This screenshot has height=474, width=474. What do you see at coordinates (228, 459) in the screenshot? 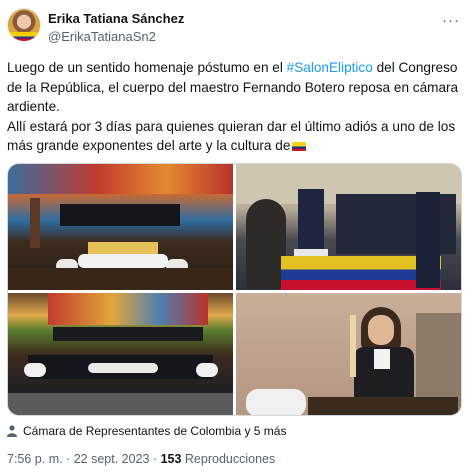
I see `views-label: Reproducciones` at bounding box center [228, 459].